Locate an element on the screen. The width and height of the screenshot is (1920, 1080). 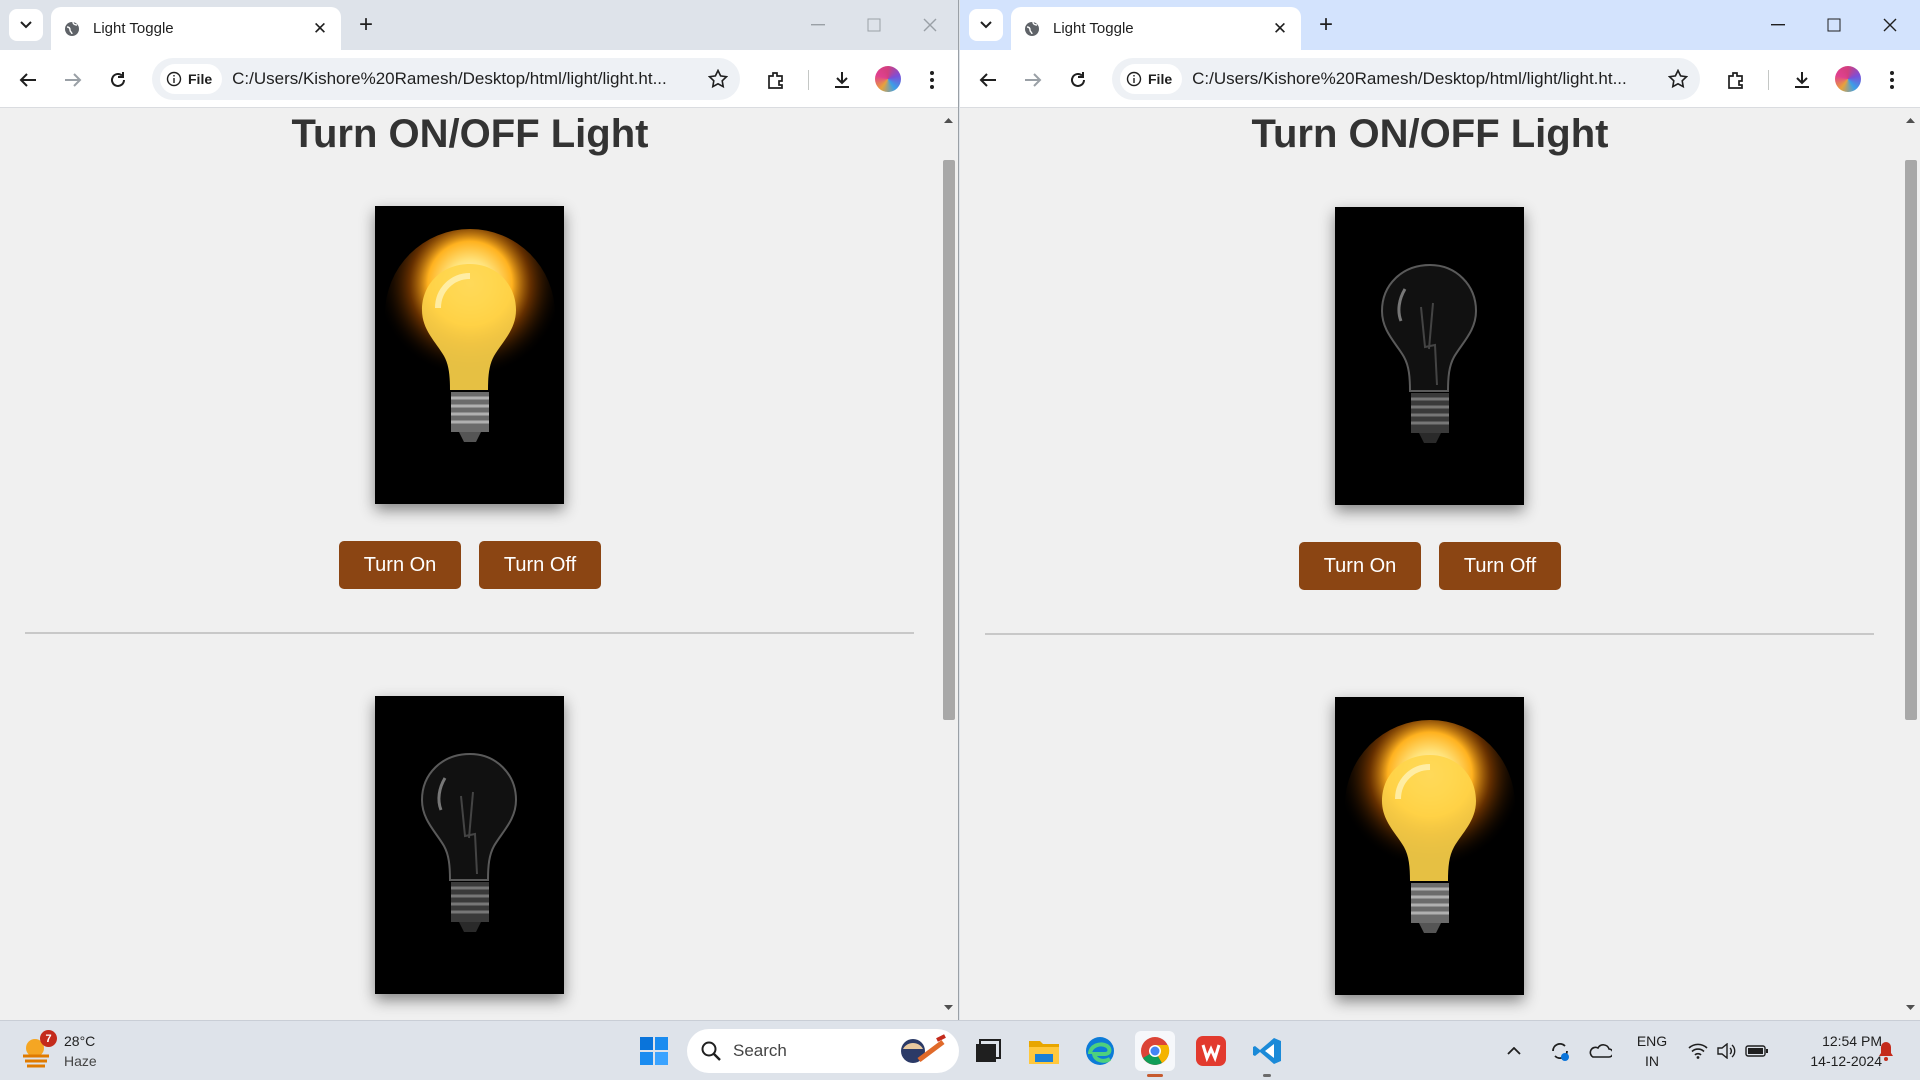
lightbulb-on-icon is located at coordinates (469, 355).